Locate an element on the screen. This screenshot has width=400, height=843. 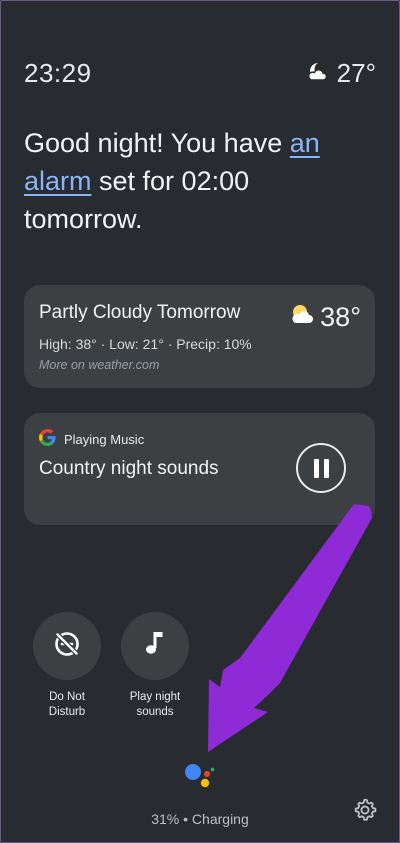
moon-cloud-icon is located at coordinates (318, 73).